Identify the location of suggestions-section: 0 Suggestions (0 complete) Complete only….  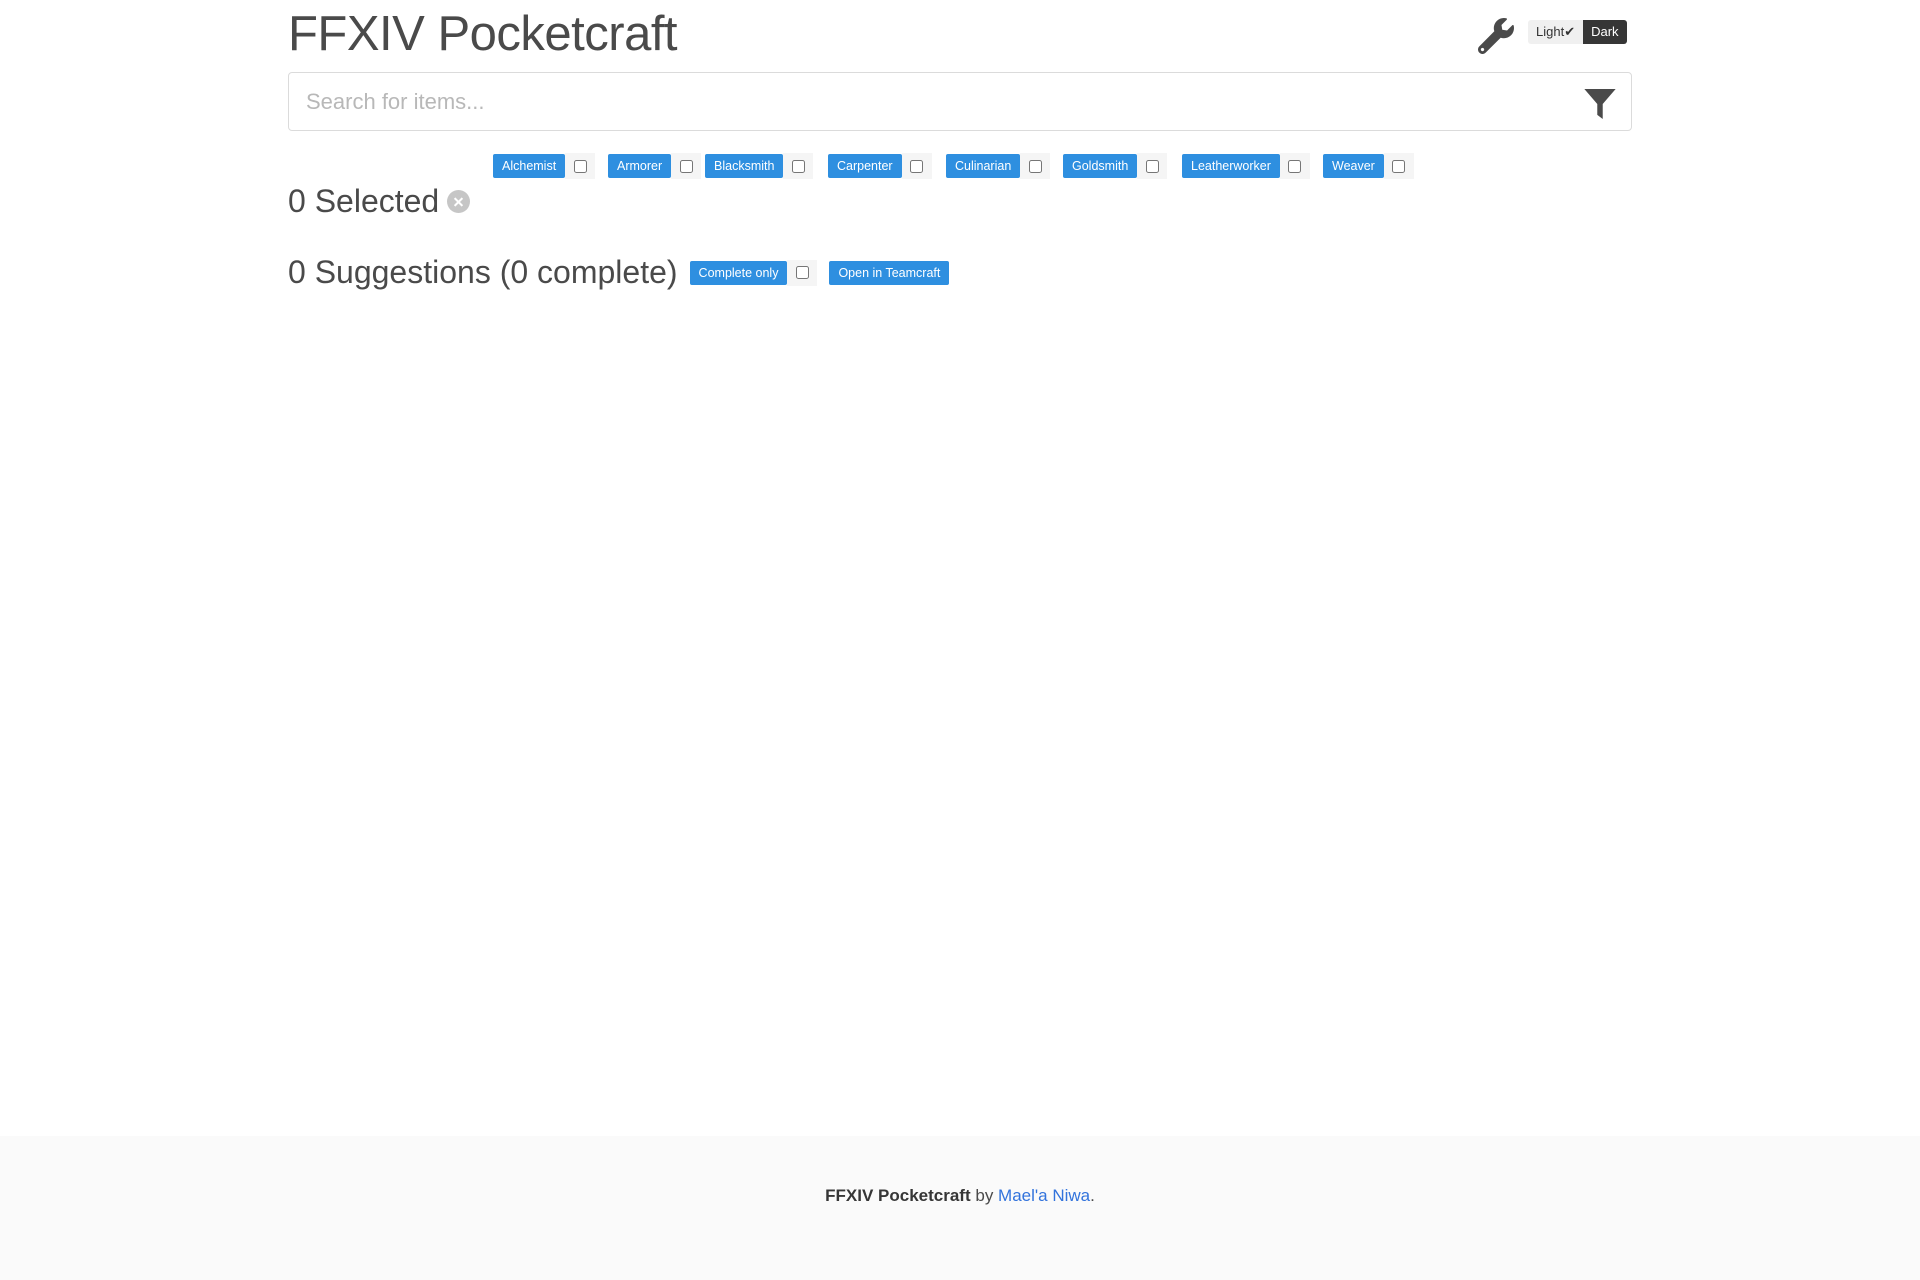
(619, 272).